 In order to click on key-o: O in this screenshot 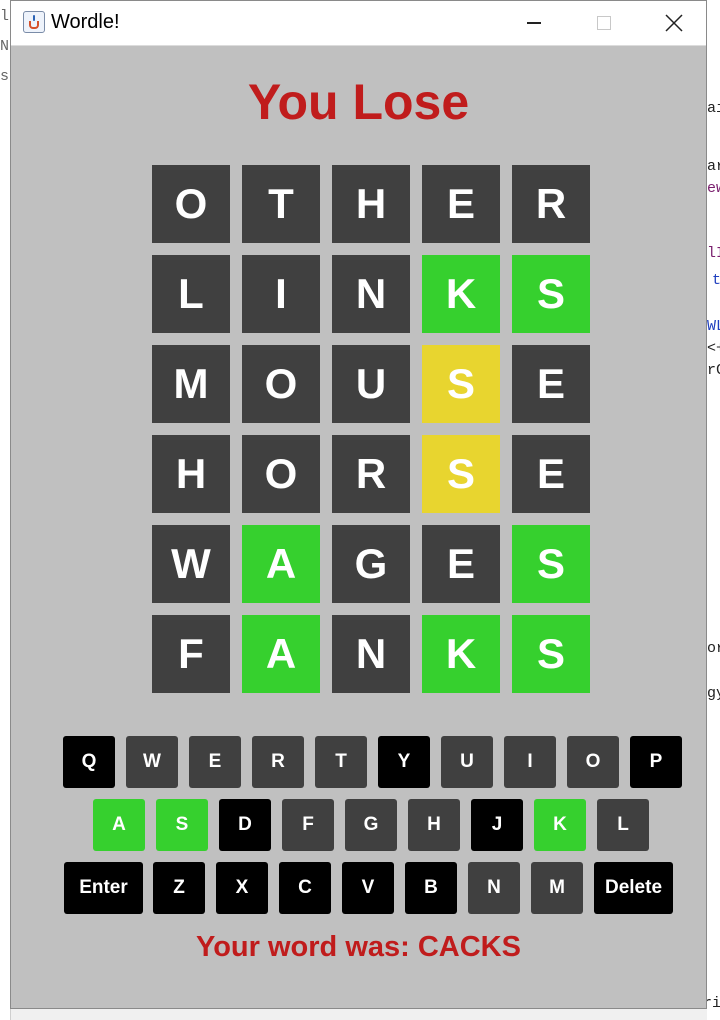, I will do `click(593, 762)`.